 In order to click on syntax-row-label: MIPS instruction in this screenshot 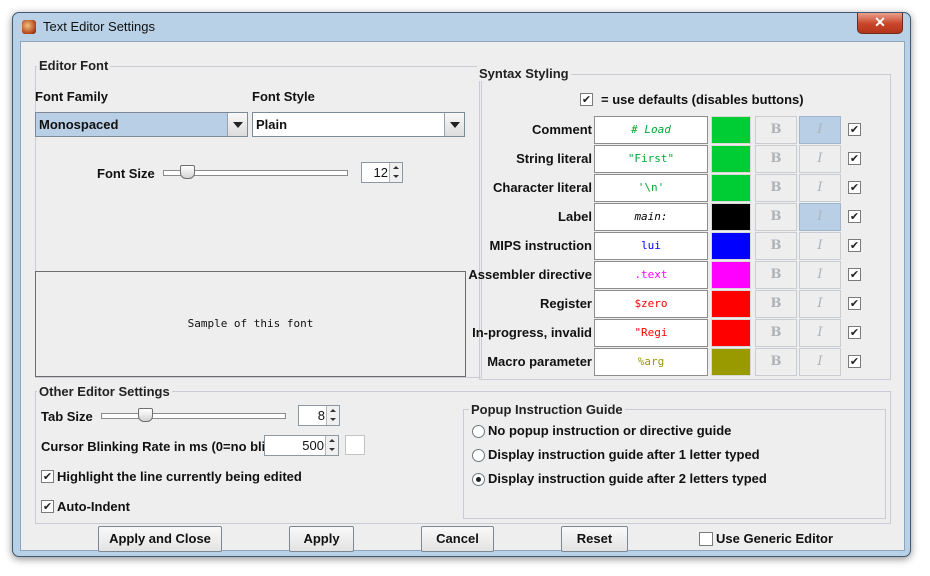, I will do `click(540, 245)`.